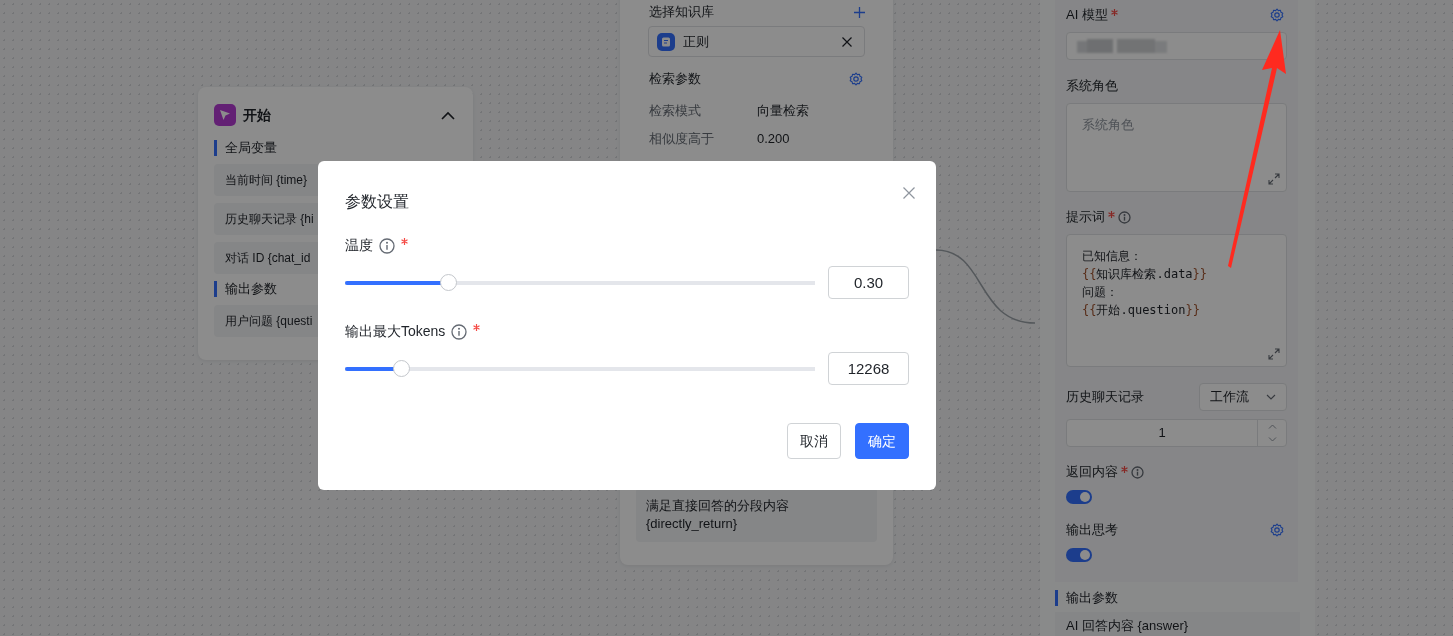 This screenshot has width=1453, height=636. I want to click on cursor-icon, so click(225, 115).